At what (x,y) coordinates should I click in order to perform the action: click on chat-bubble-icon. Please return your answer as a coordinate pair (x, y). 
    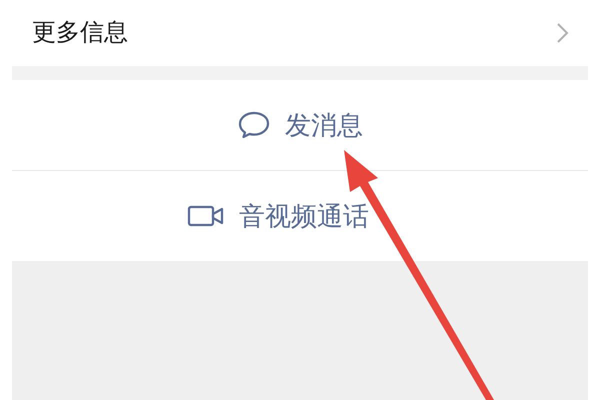
    Looking at the image, I should click on (254, 125).